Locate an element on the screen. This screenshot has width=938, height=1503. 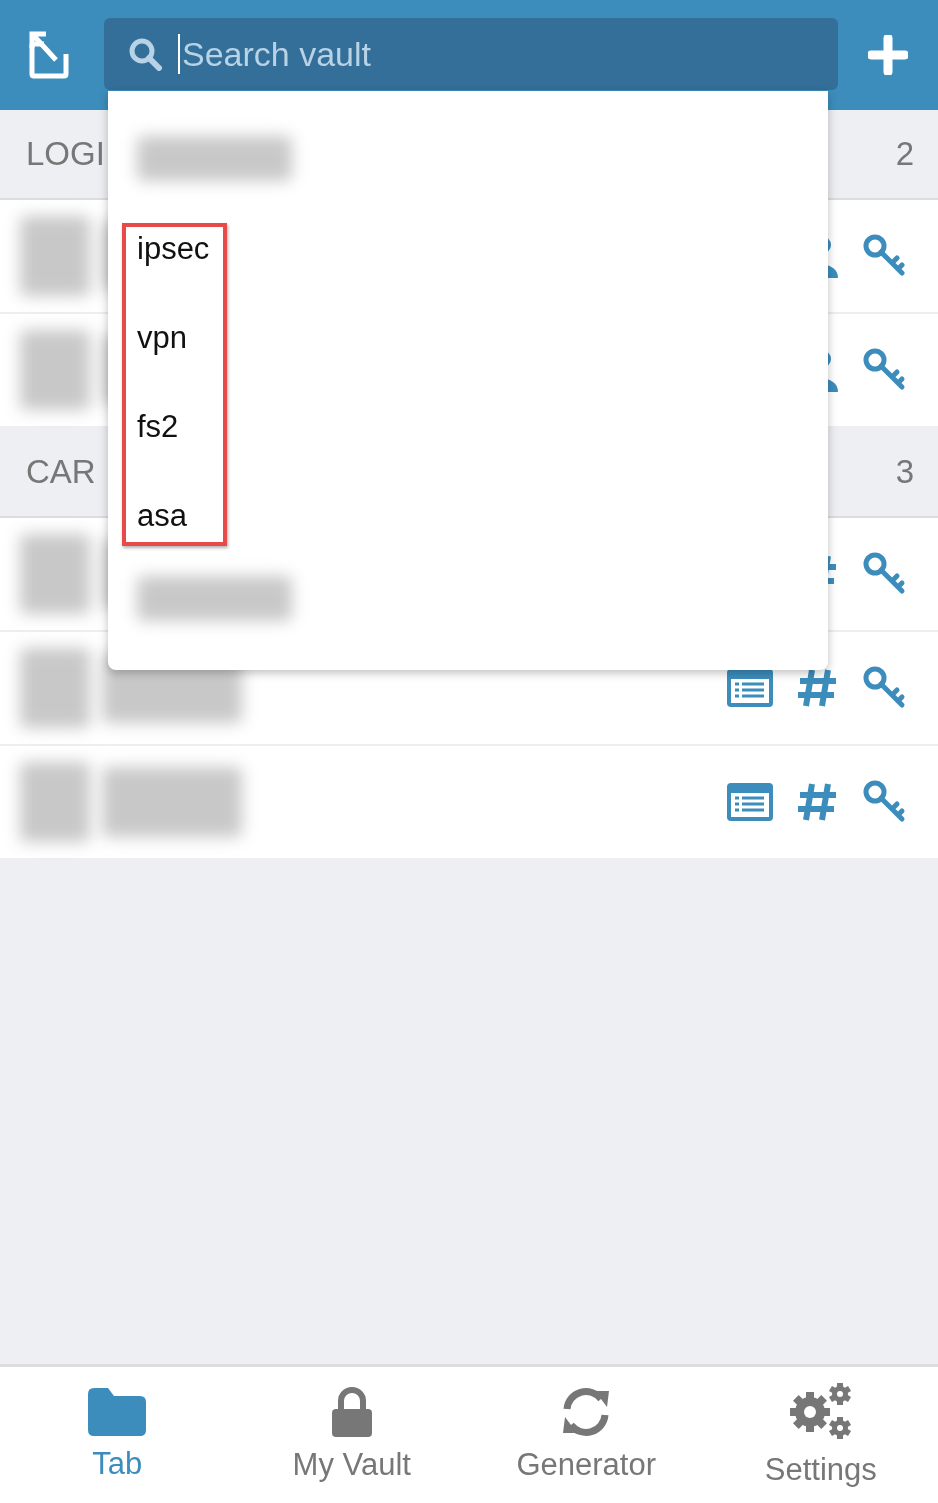
suggestion-item: ipsec is located at coordinates (173, 249).